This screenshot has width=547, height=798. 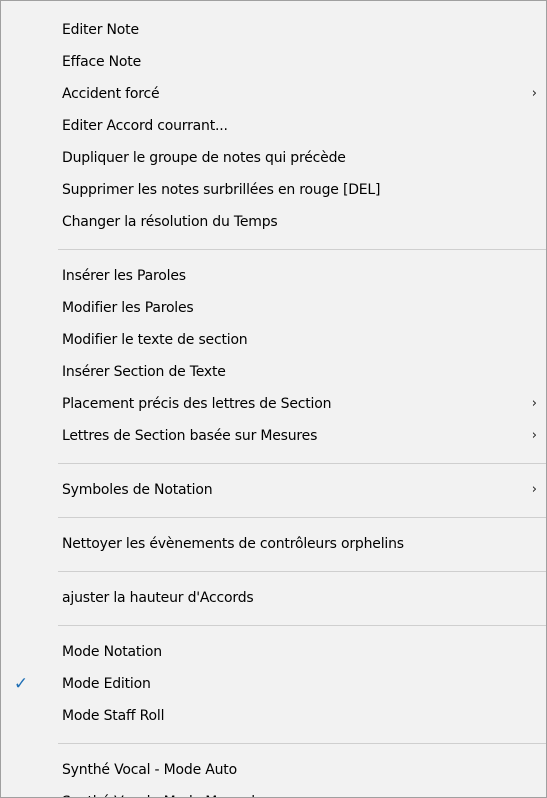 I want to click on menu-item-label: Insérer Section de Texte, so click(x=144, y=372).